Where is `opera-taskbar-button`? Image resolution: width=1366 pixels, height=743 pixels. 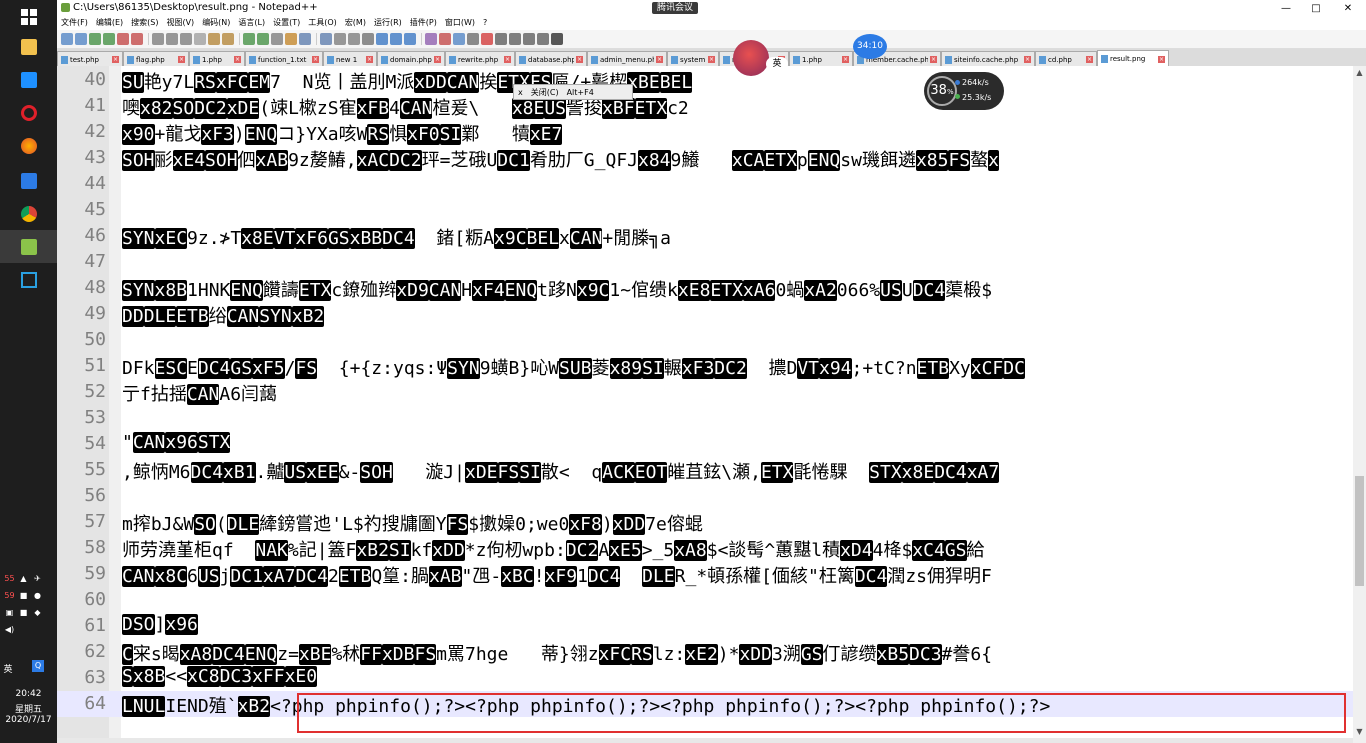 opera-taskbar-button is located at coordinates (28, 112).